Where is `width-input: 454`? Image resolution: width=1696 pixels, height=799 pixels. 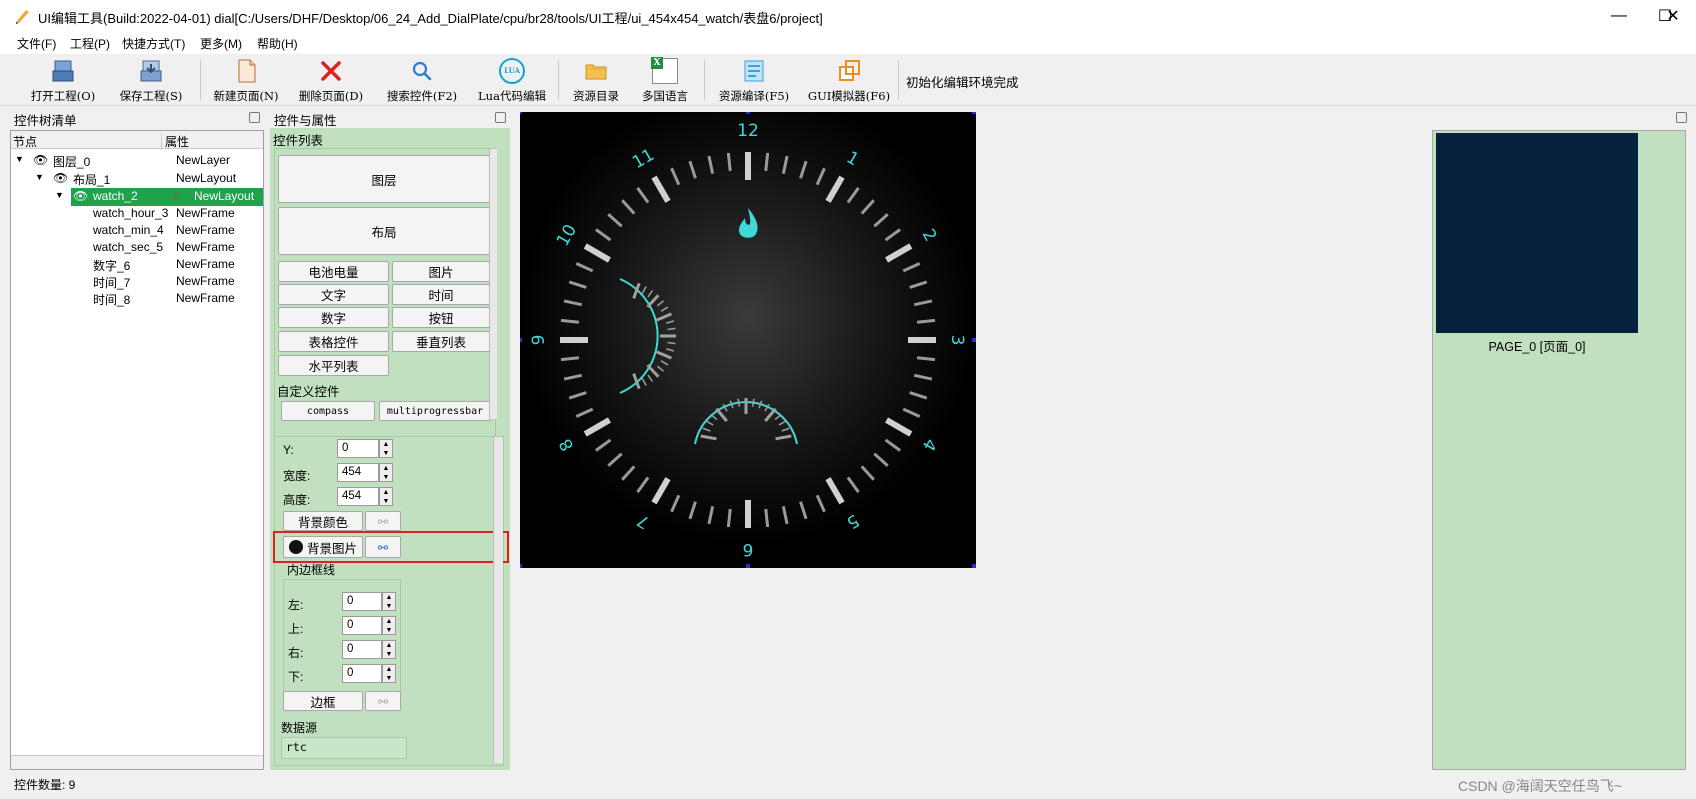
width-input: 454 is located at coordinates (358, 472).